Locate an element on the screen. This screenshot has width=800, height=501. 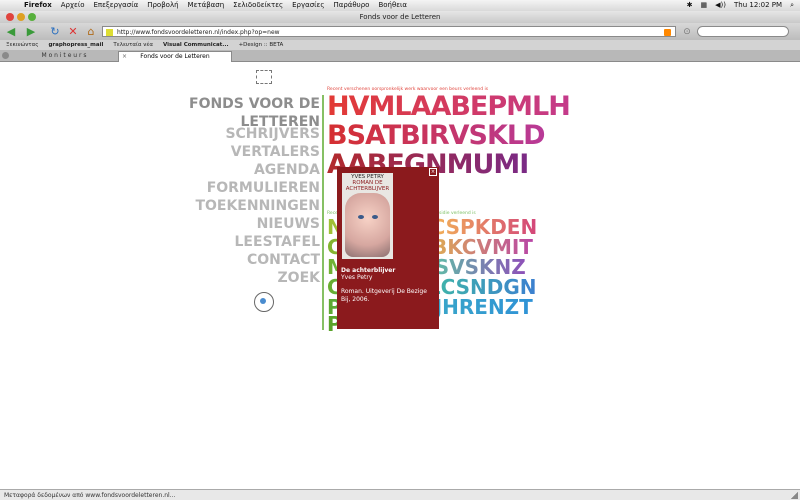
bookmark-item: +Design :: BETA is located at coordinates (261, 45).